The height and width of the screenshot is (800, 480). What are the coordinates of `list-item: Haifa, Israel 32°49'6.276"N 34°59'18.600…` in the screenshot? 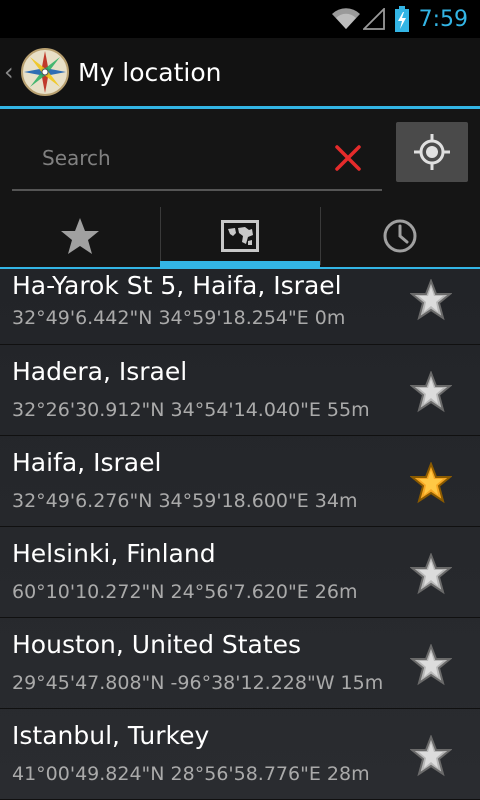 It's located at (240, 481).